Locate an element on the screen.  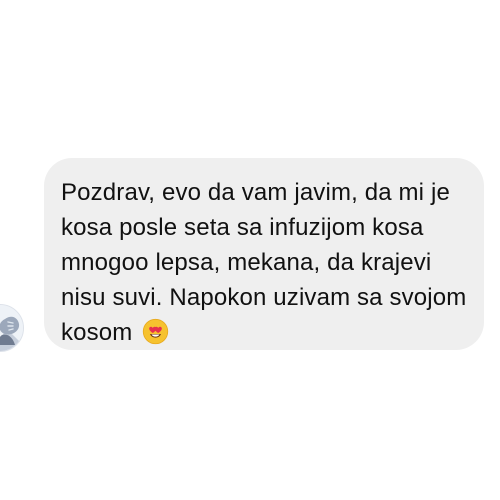
sender-avatar is located at coordinates (12, 328).